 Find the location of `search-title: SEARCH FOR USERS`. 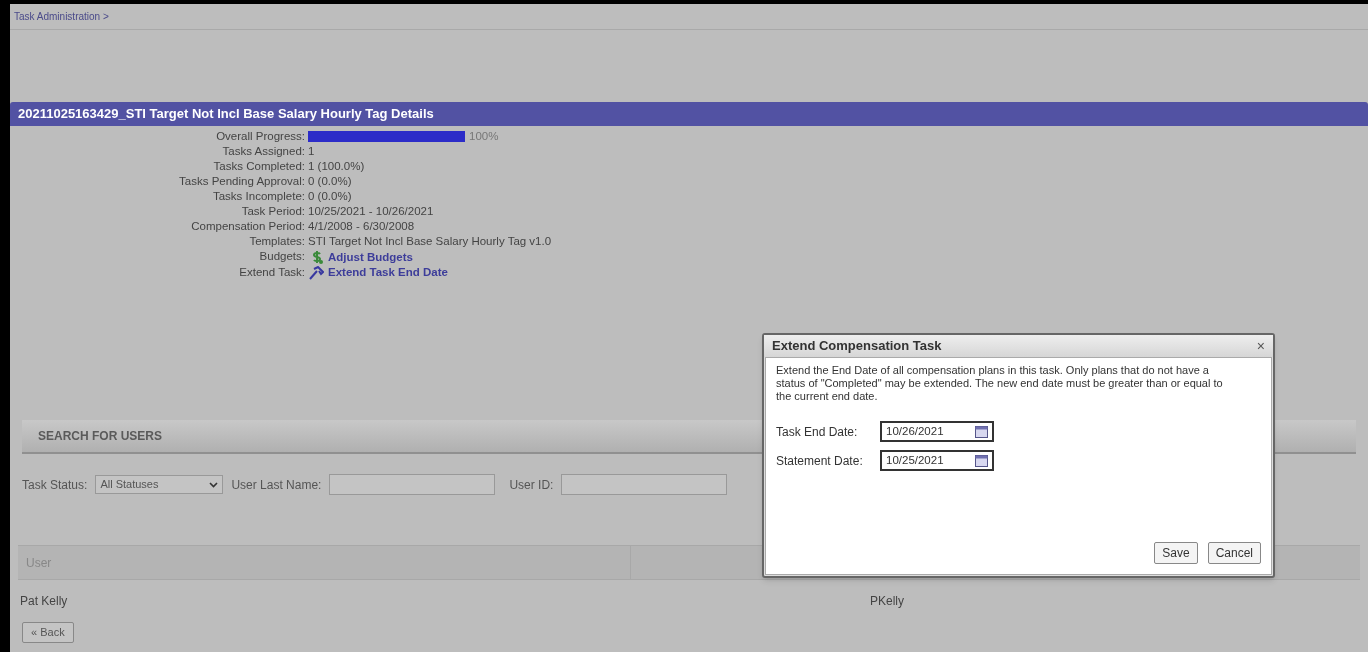

search-title: SEARCH FOR USERS is located at coordinates (100, 436).